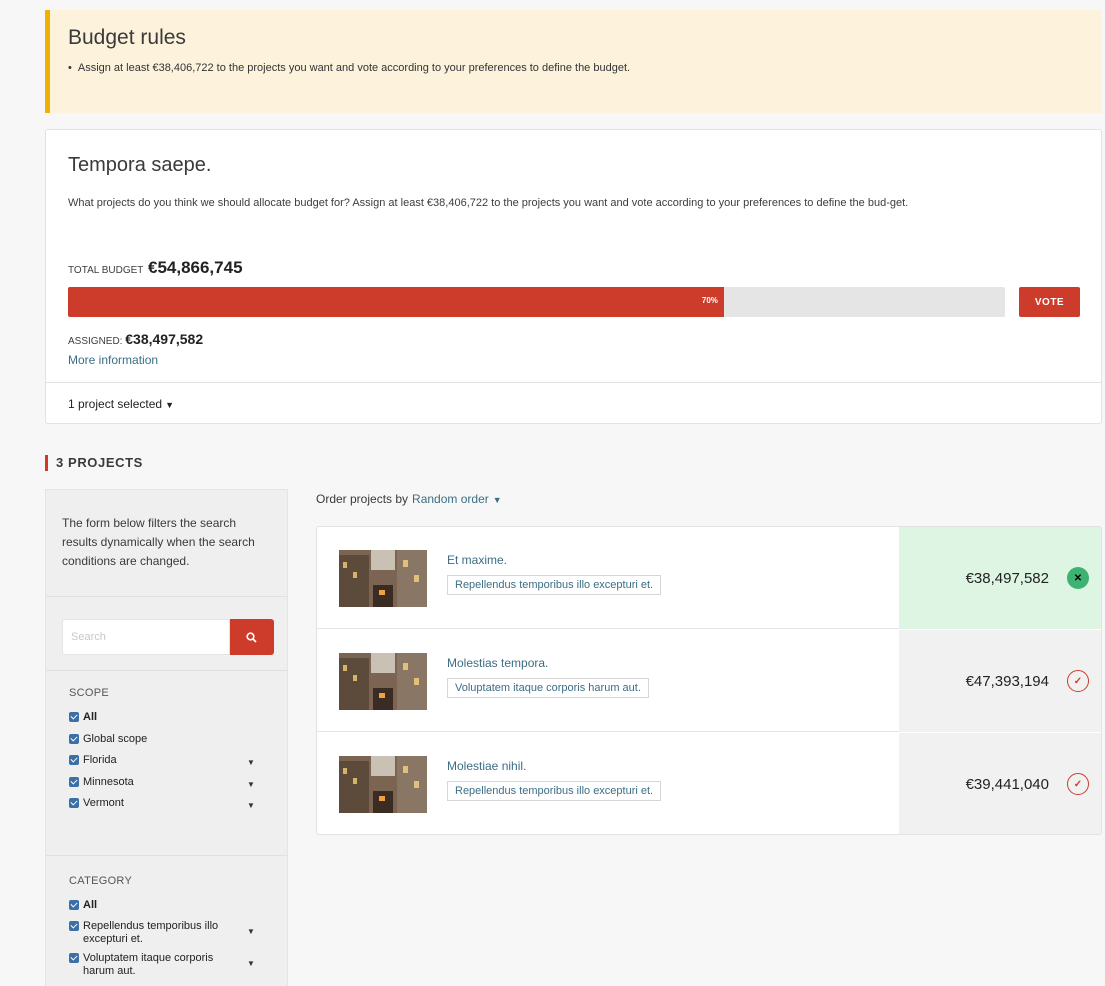  I want to click on project-category-tag: Voluptatem itaque corporis harum aut., so click(548, 688).